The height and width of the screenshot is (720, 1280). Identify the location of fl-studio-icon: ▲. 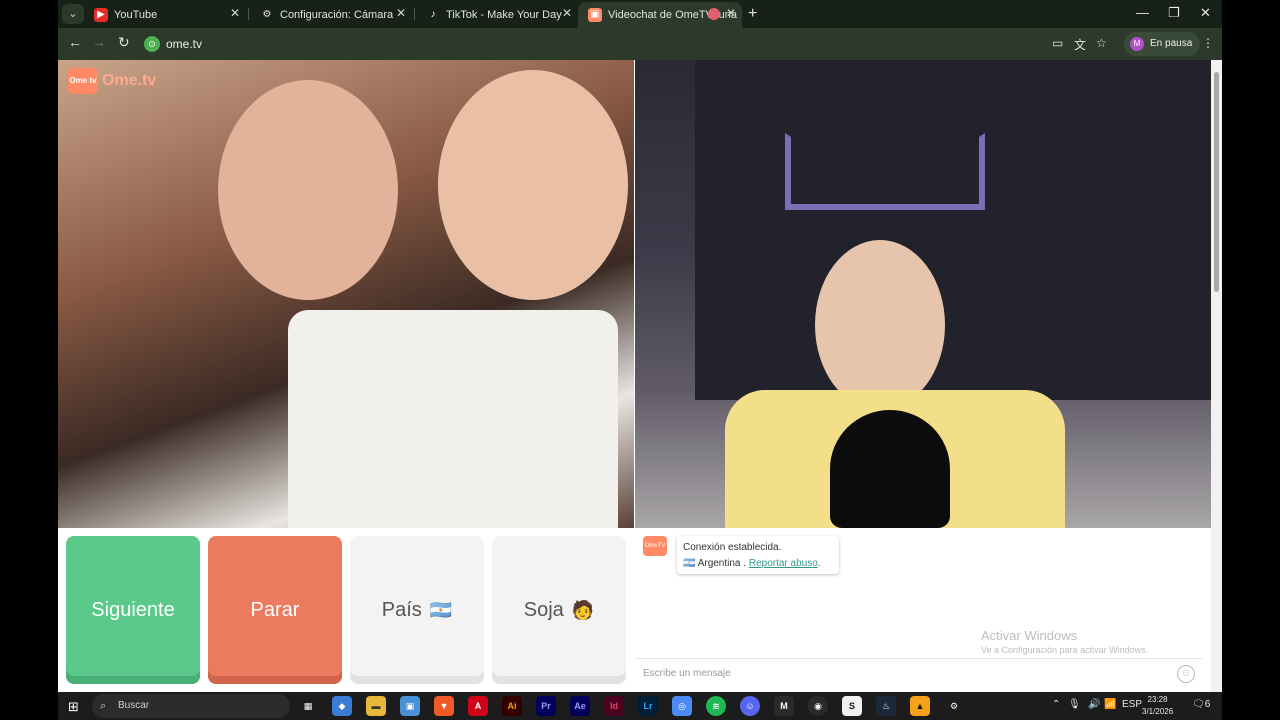
(920, 706).